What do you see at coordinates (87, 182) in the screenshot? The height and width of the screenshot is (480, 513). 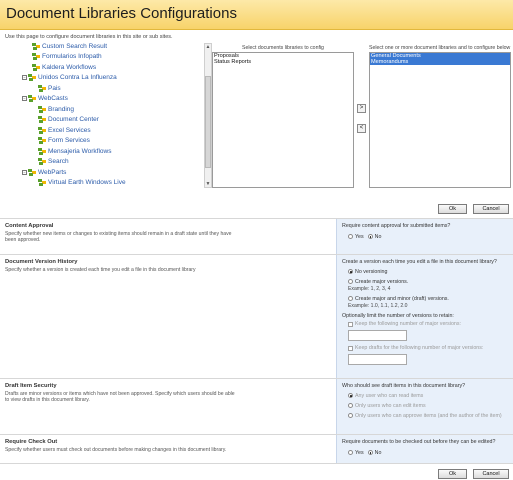 I see `tree-item-label: Virtual Earth Windows Live` at bounding box center [87, 182].